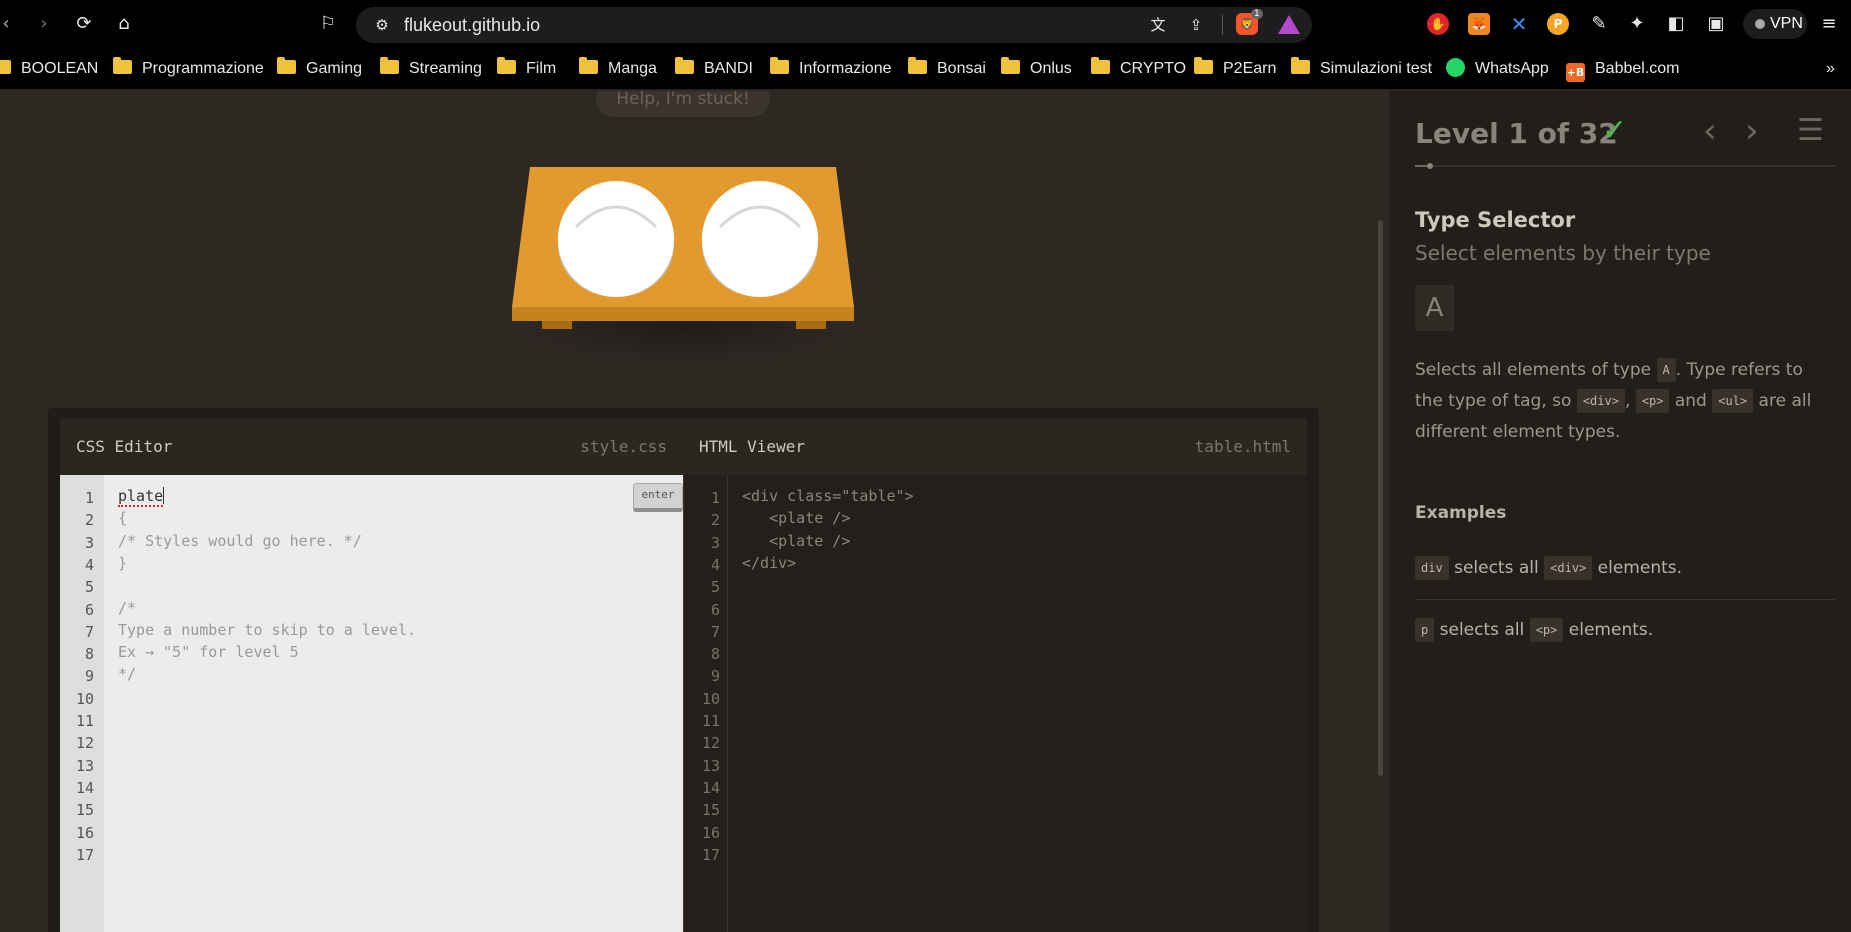 This screenshot has height=932, width=1851. What do you see at coordinates (431, 68) in the screenshot?
I see `bookmark-folder-streaming: Streaming` at bounding box center [431, 68].